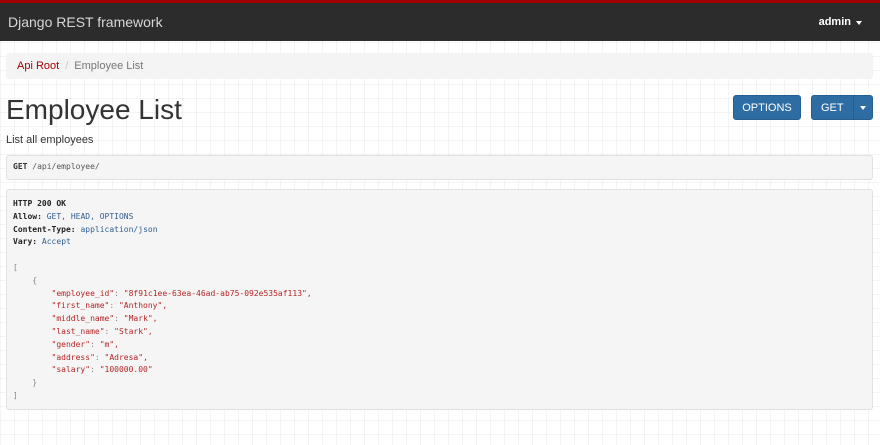 The image size is (880, 445). I want to click on options-button: OPTIONS, so click(767, 107).